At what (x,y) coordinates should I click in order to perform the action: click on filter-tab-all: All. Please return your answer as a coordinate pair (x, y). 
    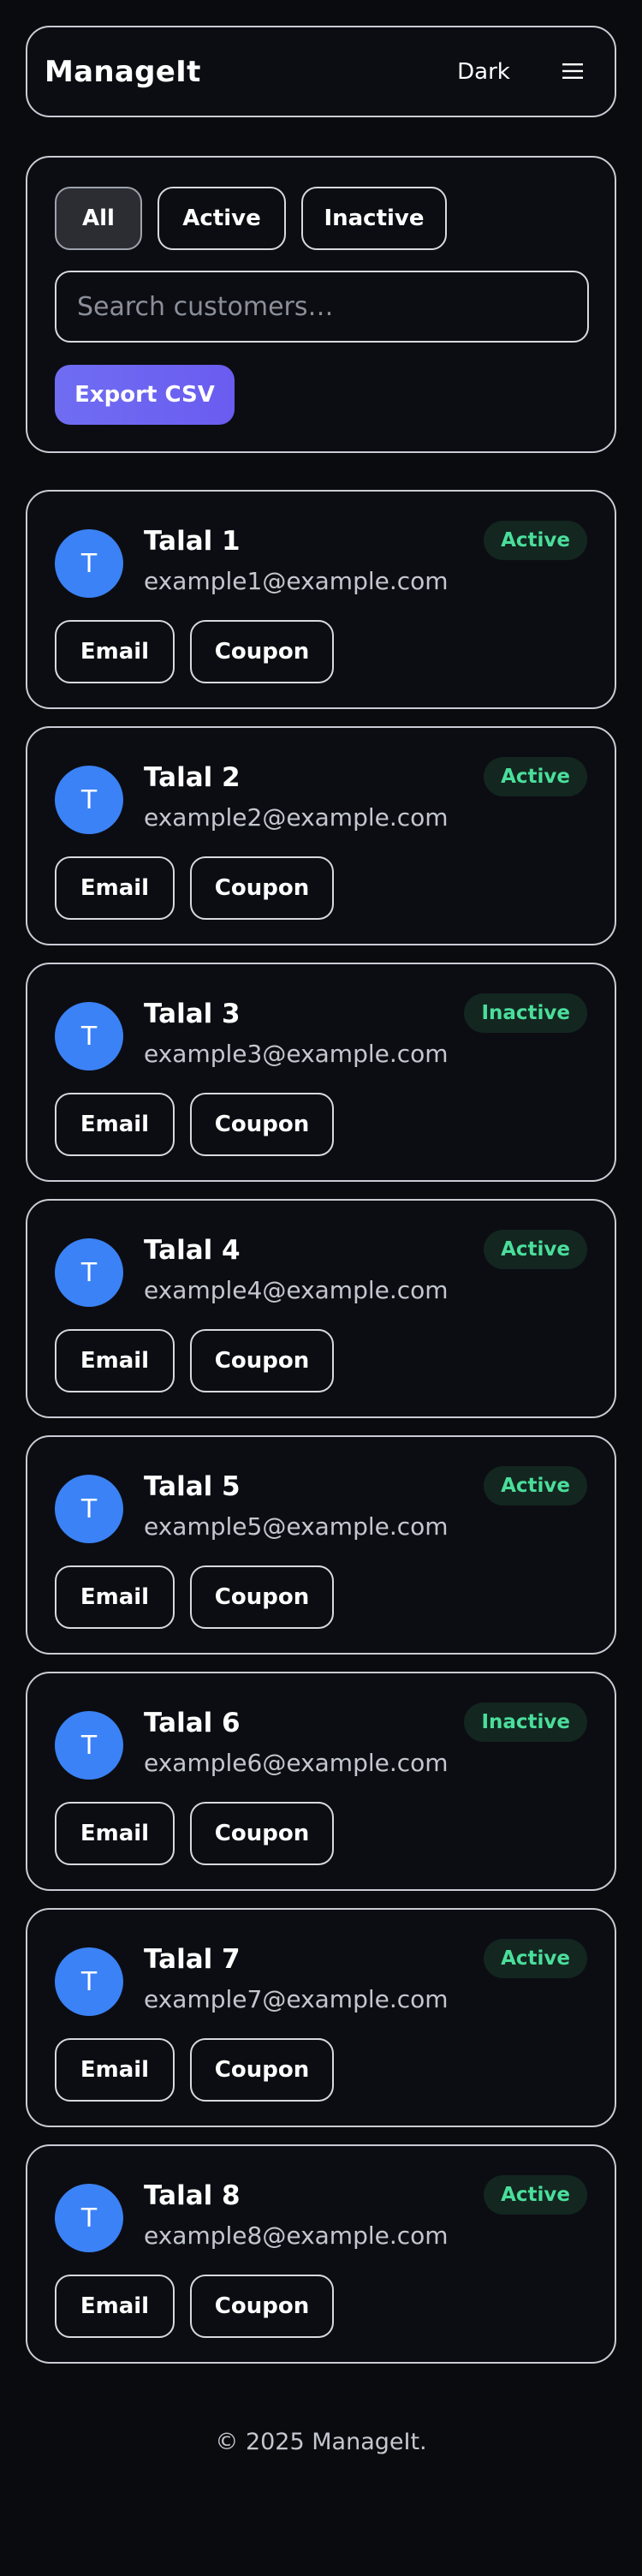
    Looking at the image, I should click on (98, 218).